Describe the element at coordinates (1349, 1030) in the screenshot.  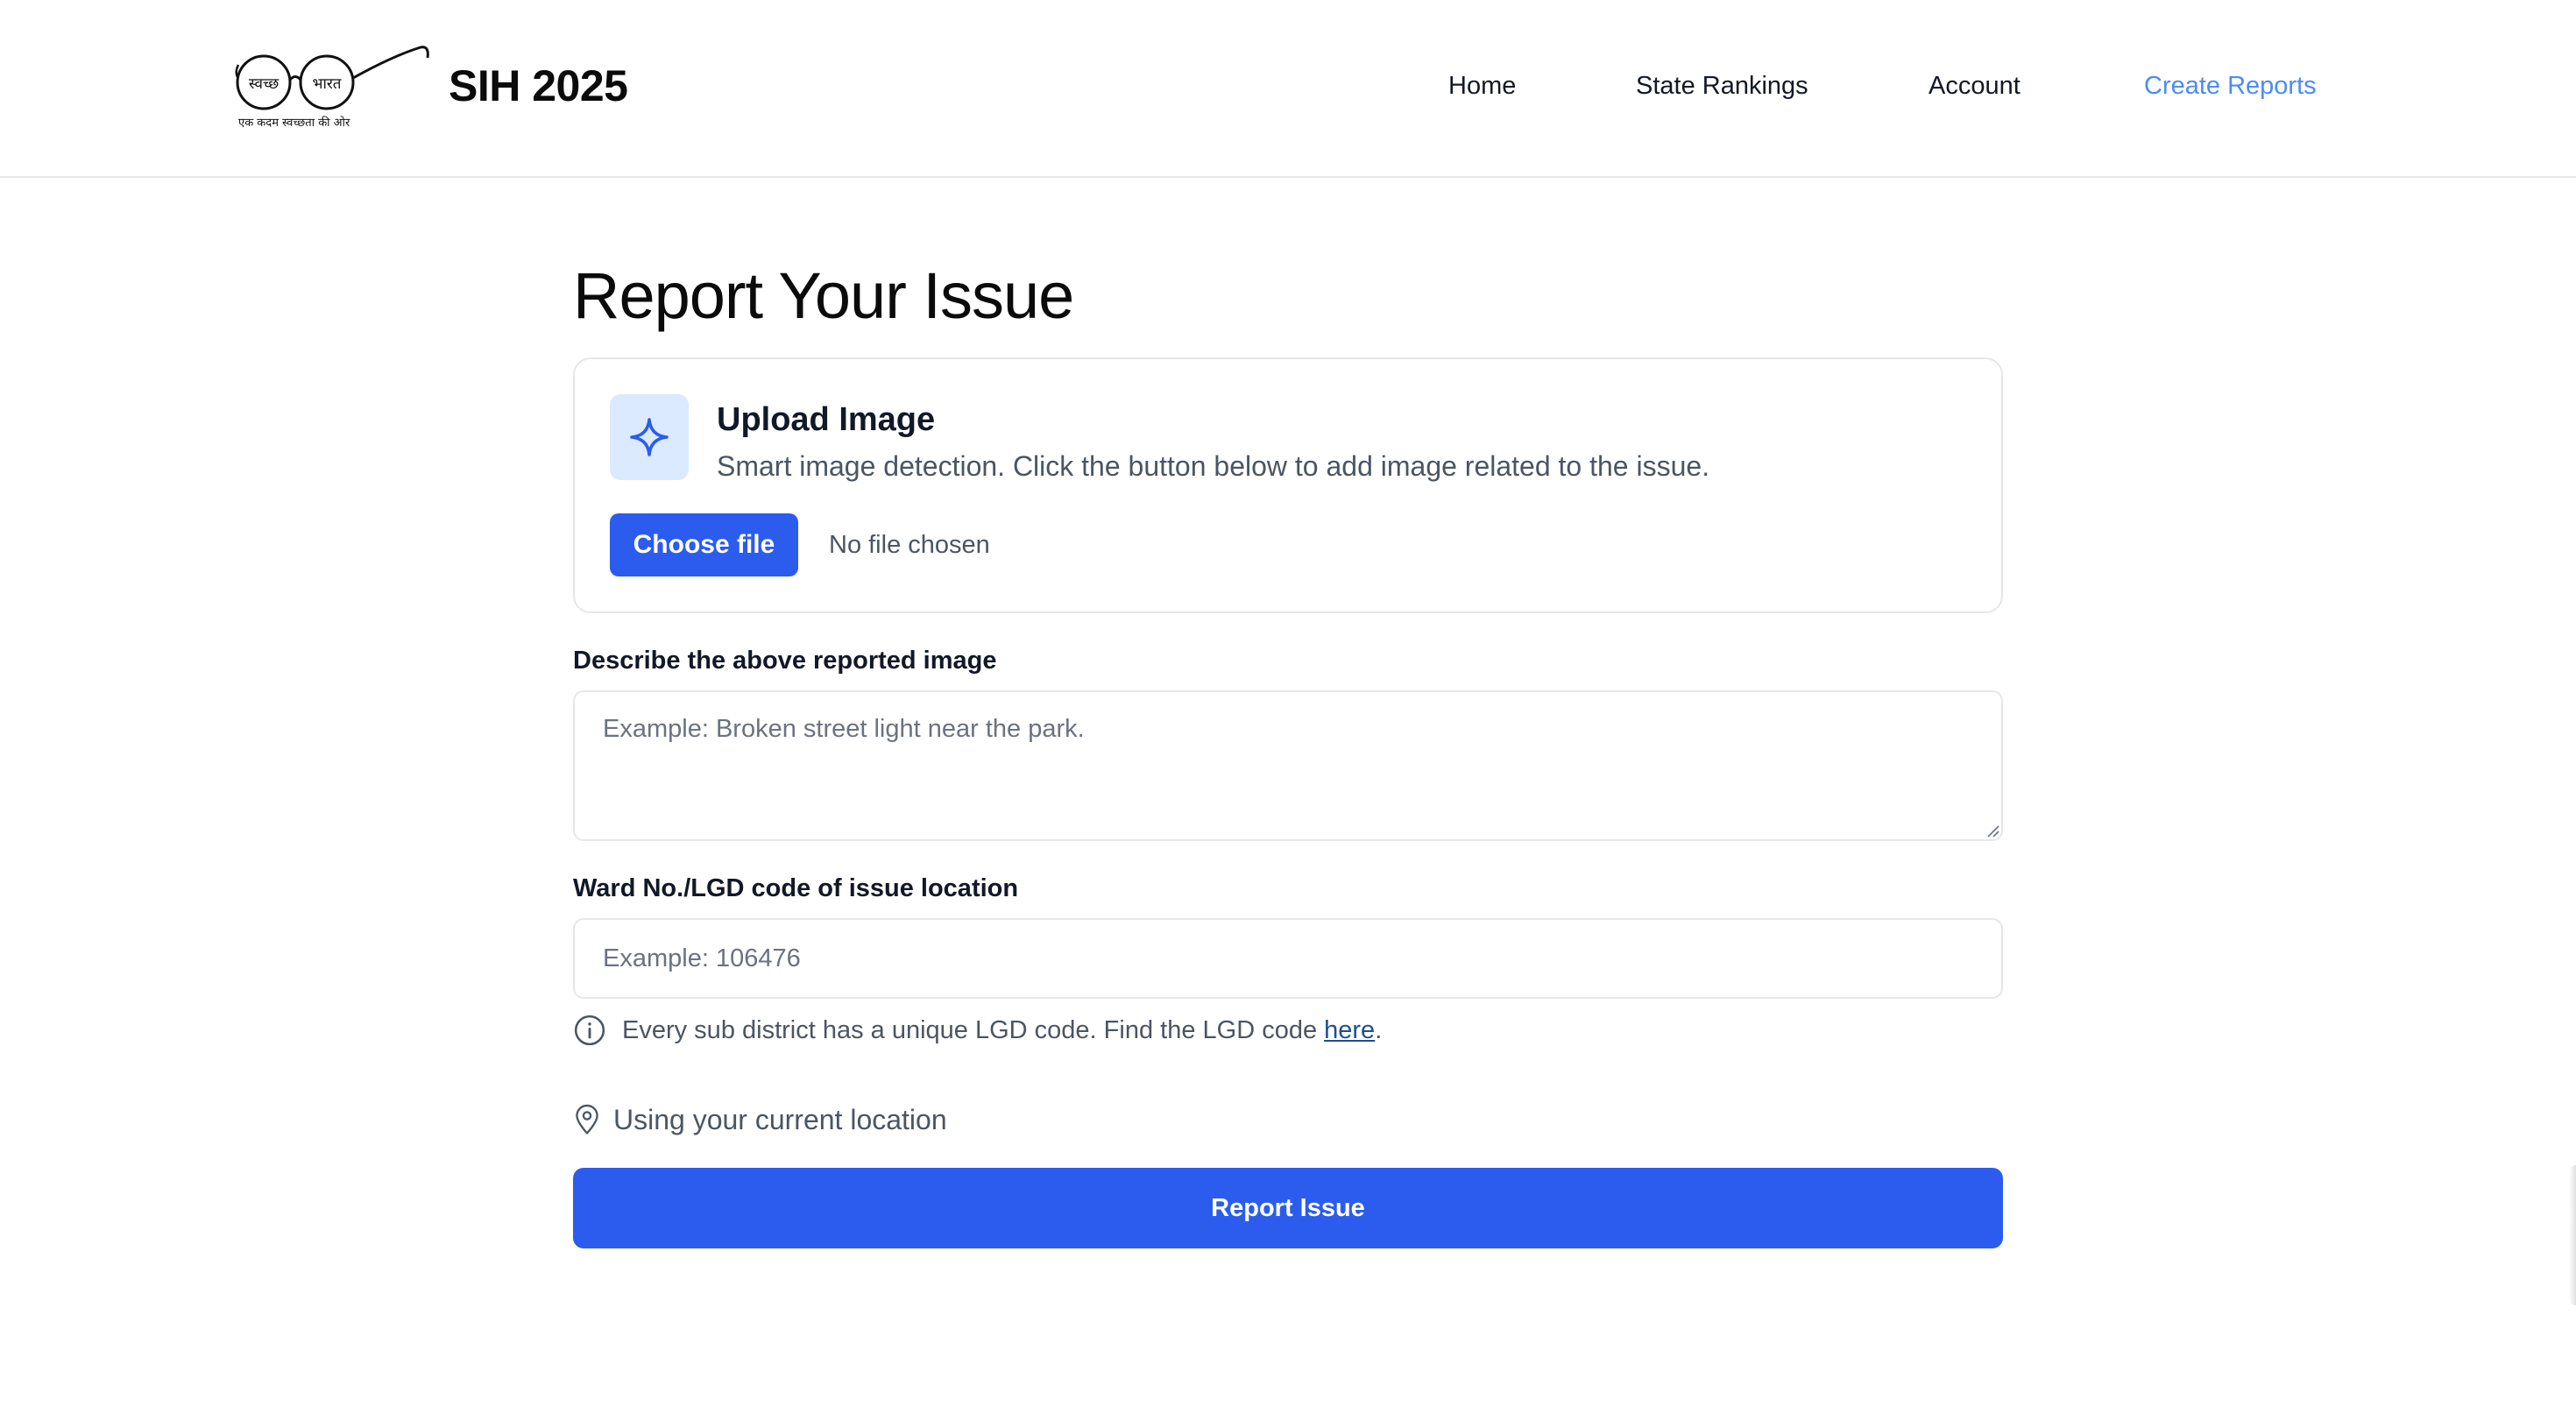
I see `lgd-code-link: here` at that location.